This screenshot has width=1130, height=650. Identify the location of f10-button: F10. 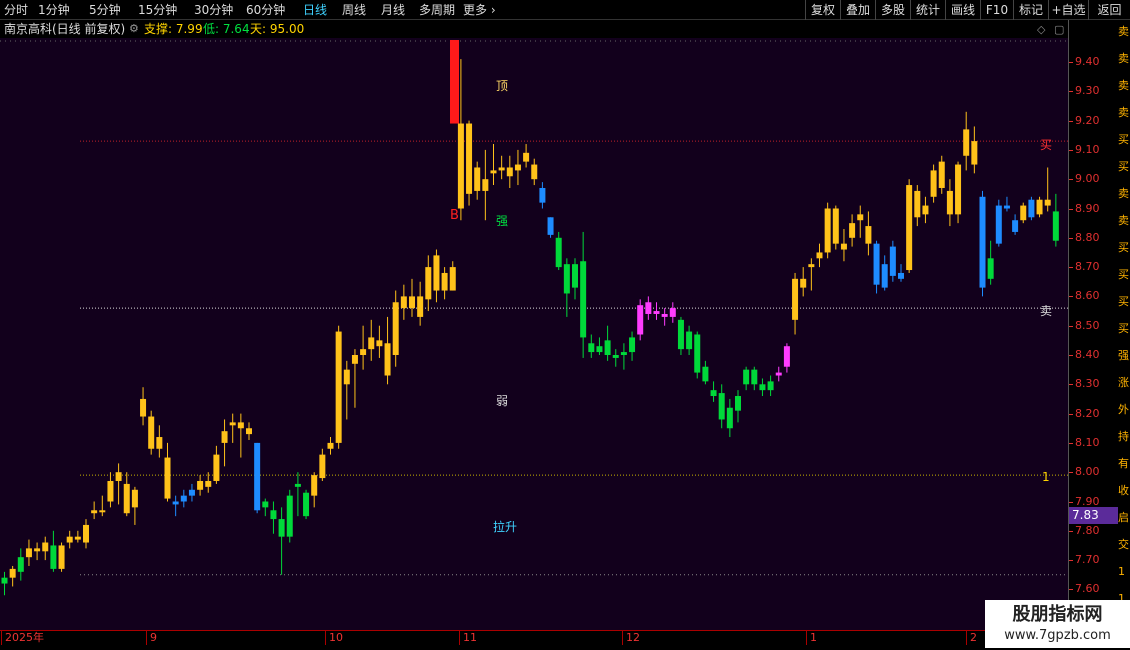
(996, 10).